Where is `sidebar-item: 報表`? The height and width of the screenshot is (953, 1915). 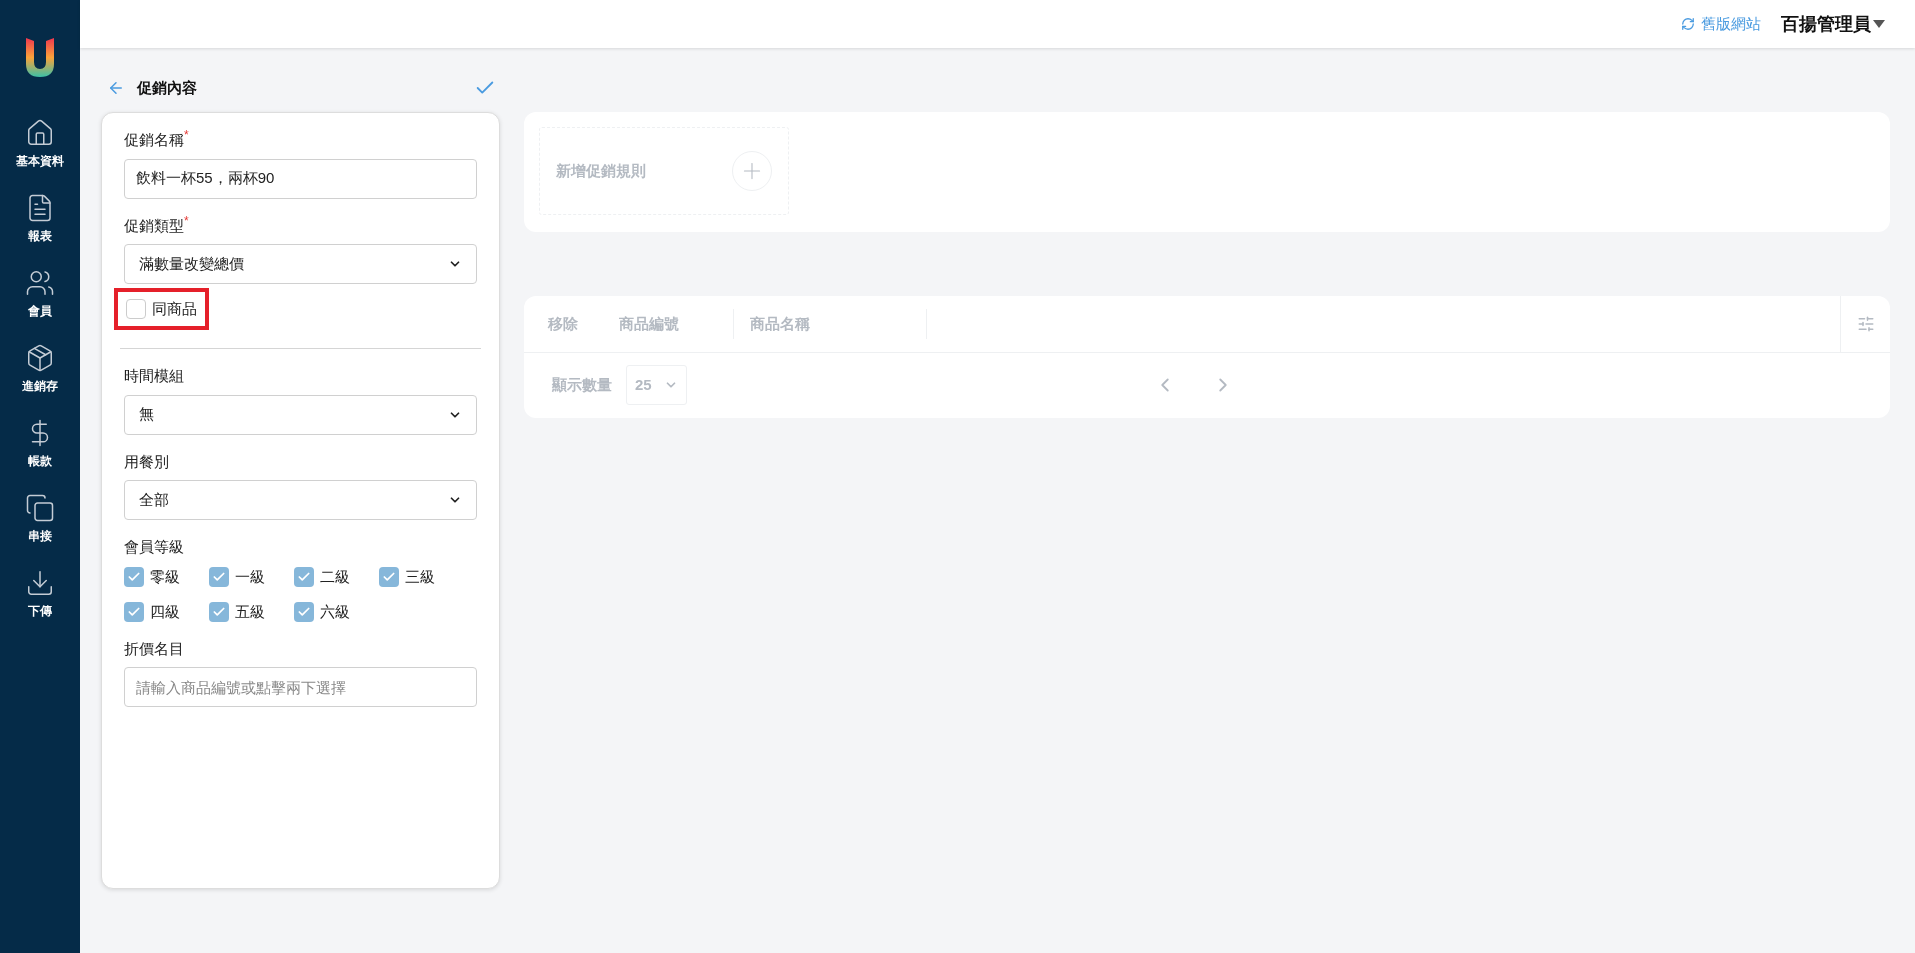 sidebar-item: 報表 is located at coordinates (40, 218).